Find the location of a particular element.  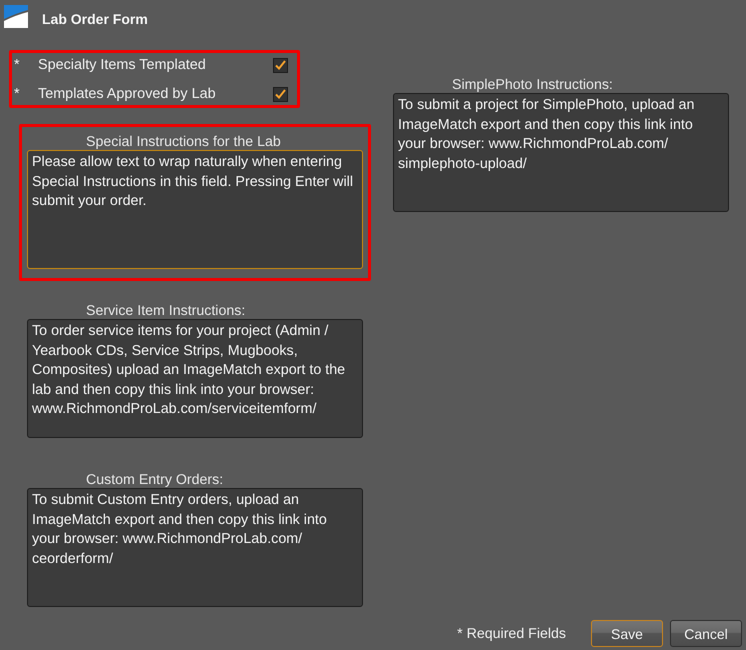

field-label: Custom Entry Orders: is located at coordinates (154, 480).